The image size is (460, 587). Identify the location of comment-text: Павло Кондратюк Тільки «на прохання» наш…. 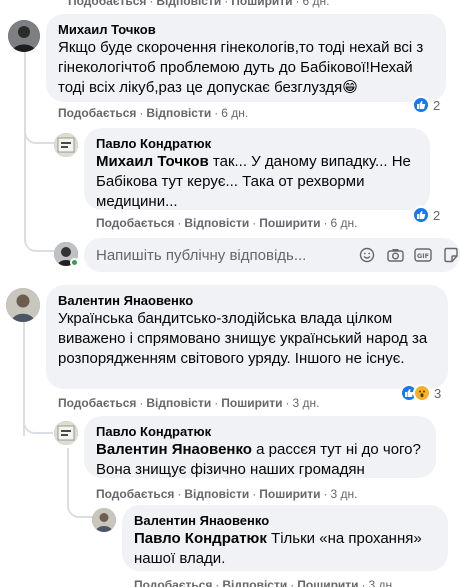
(285, 549).